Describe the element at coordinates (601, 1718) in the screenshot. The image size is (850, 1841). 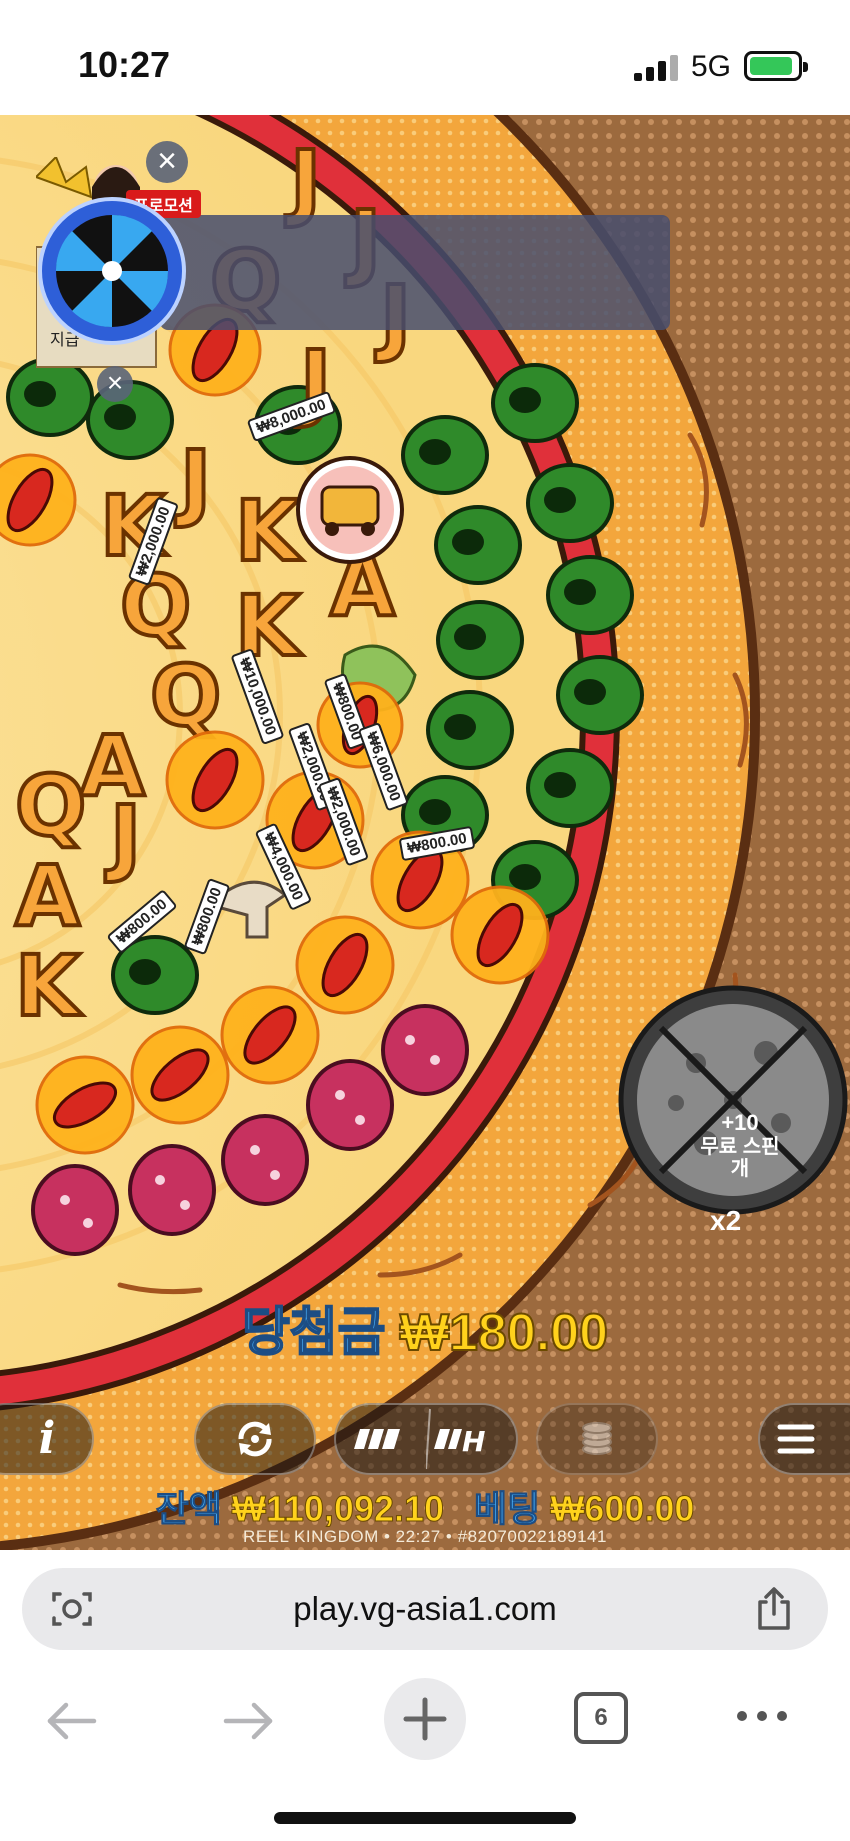
I see `tab-count-button: 6` at that location.